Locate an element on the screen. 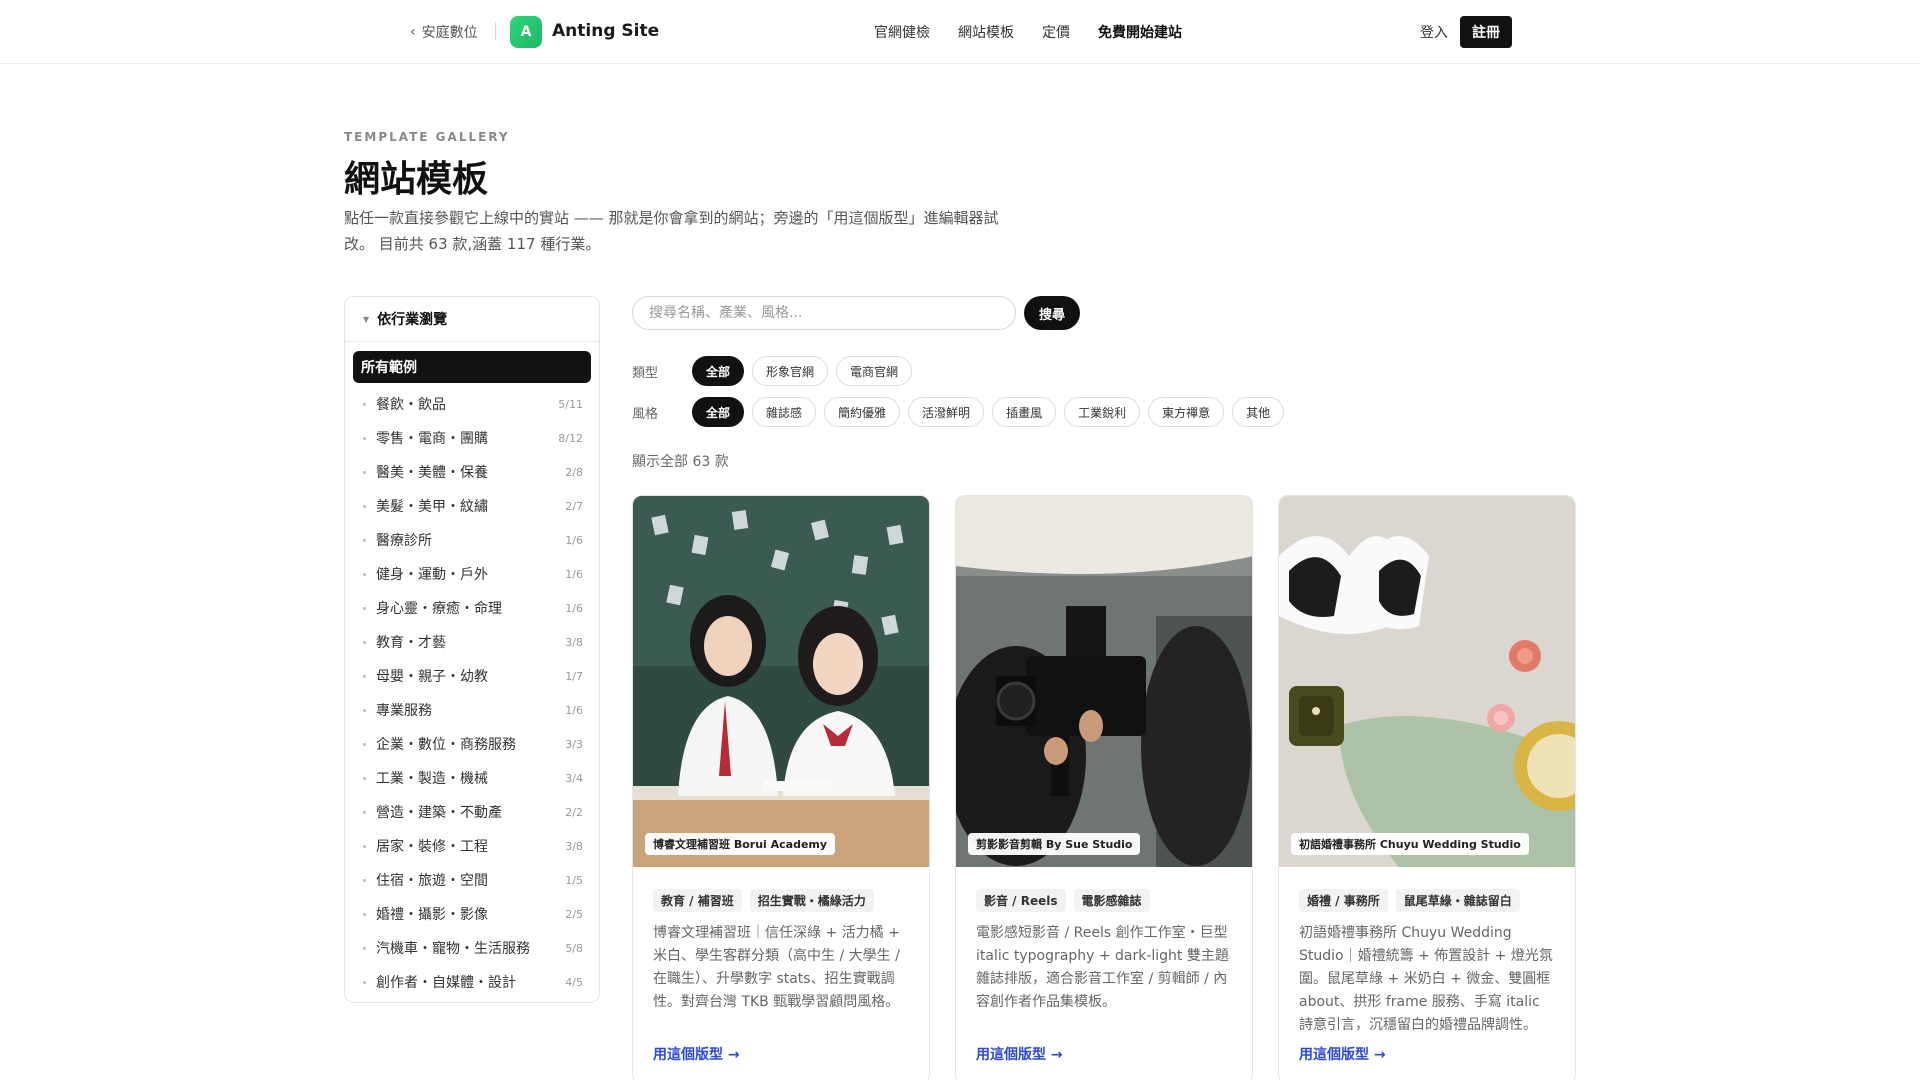 Image resolution: width=1920 pixels, height=1080 pixels. sidebar-item: 汽機車・寵物・生活服務 5/8 is located at coordinates (472, 948).